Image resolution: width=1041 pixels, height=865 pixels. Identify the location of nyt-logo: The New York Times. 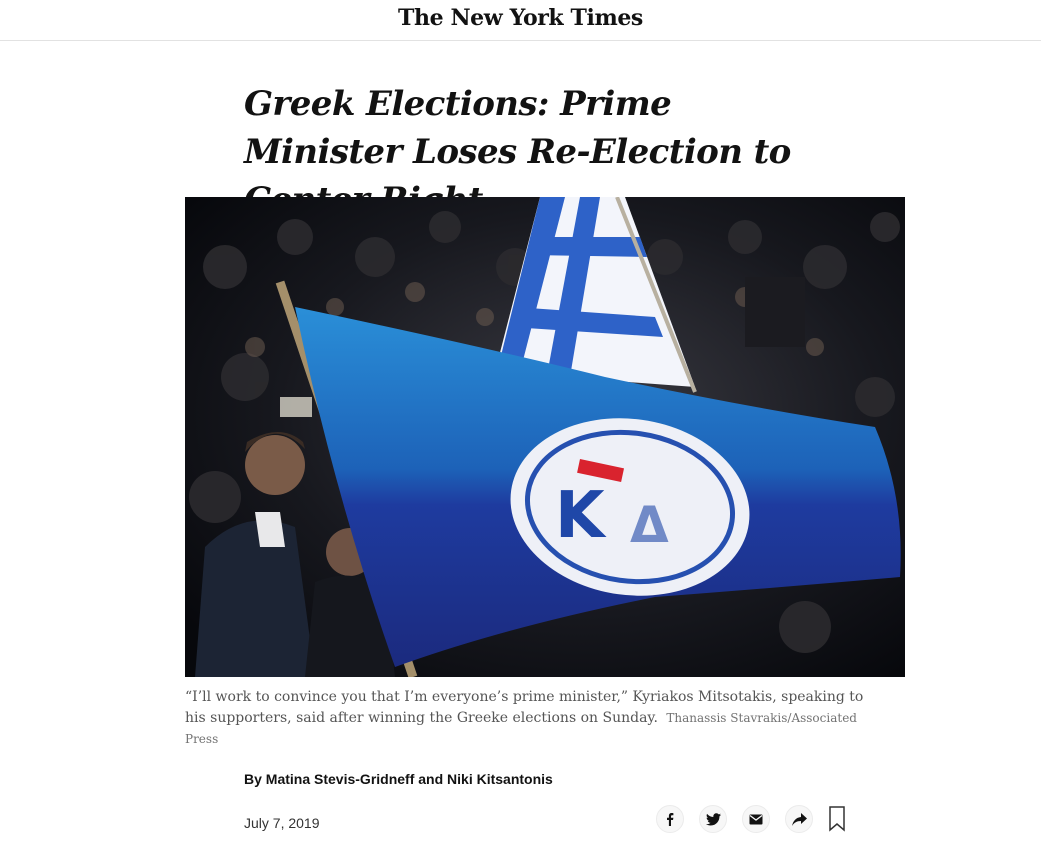
(520, 18).